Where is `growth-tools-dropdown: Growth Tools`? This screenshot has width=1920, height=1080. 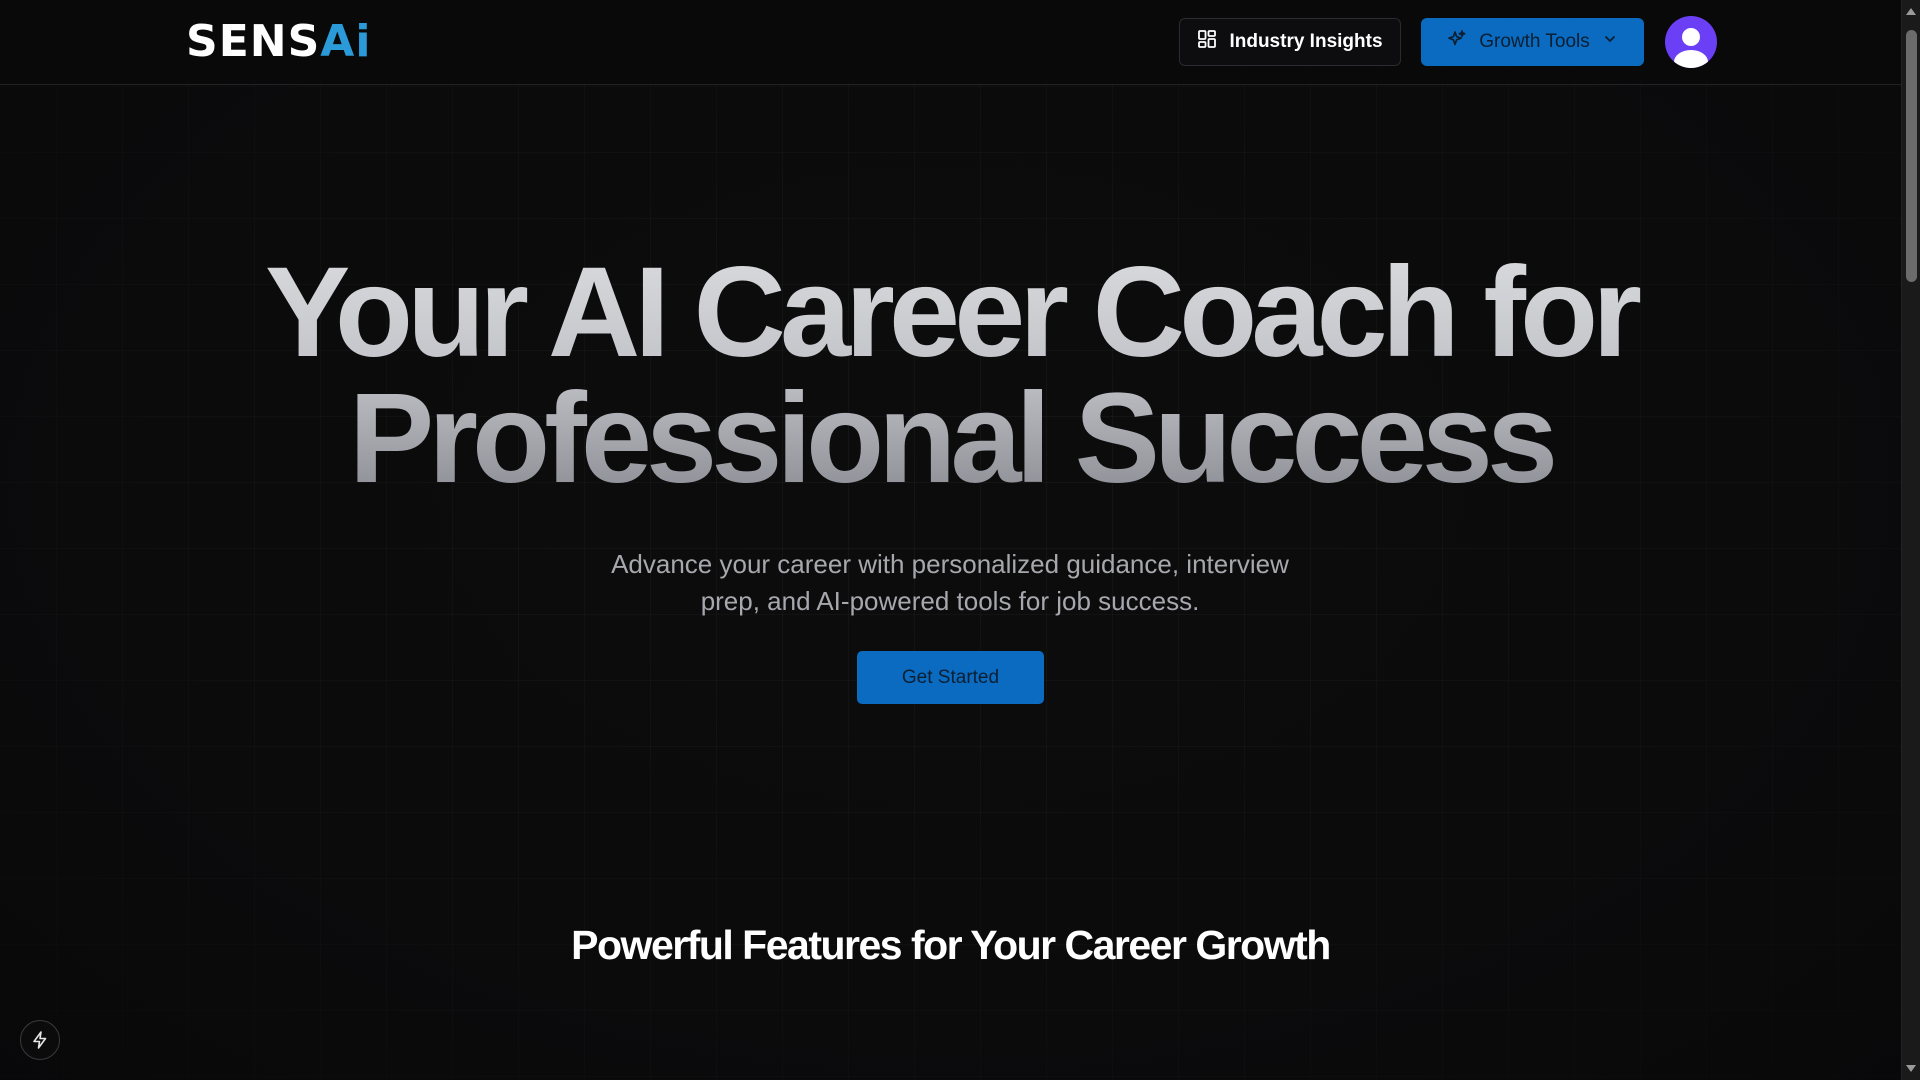
growth-tools-dropdown: Growth Tools is located at coordinates (1532, 42).